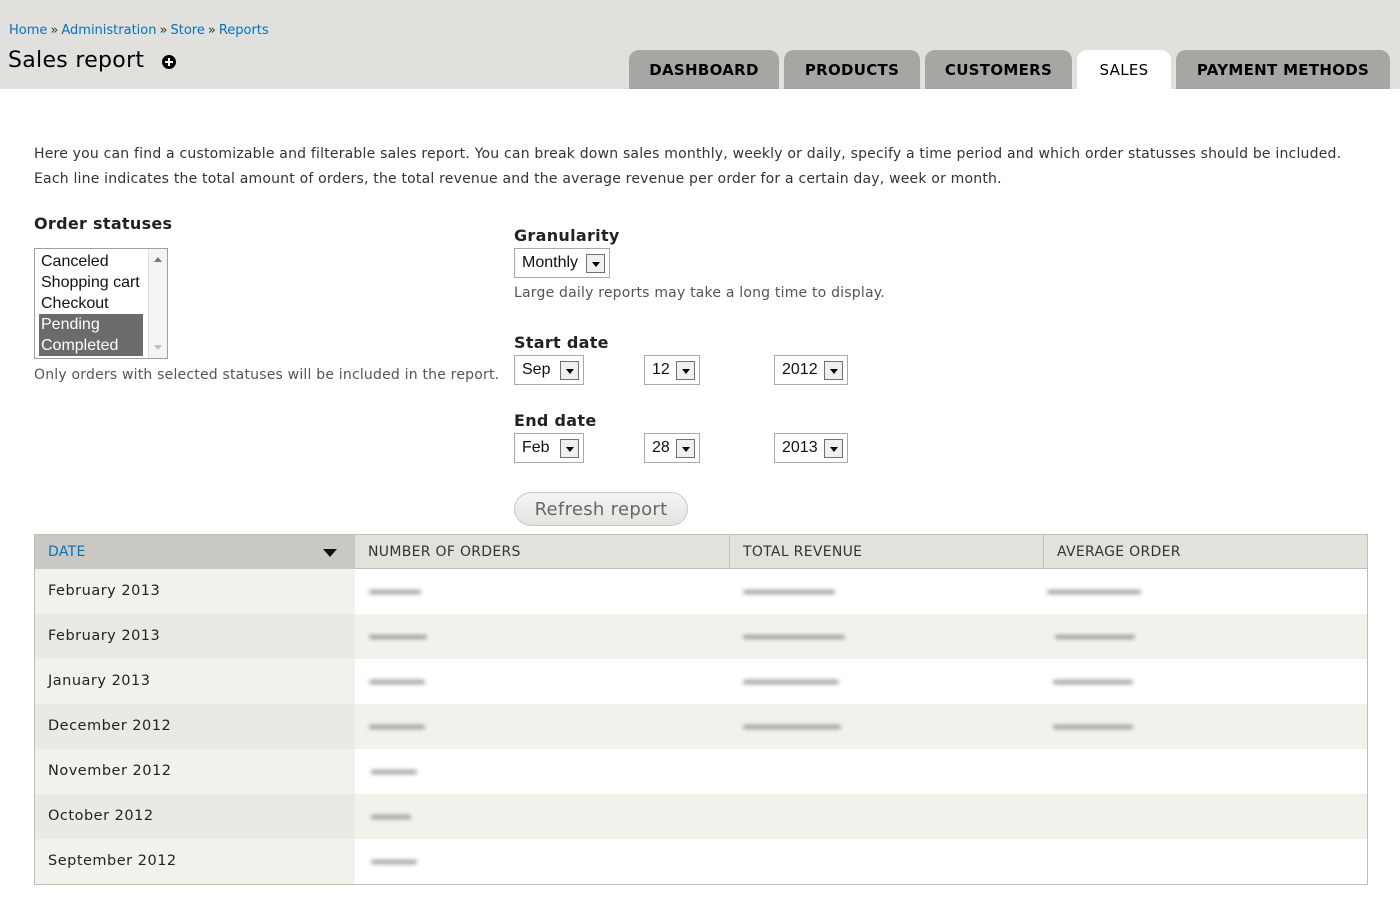 The height and width of the screenshot is (900, 1400). I want to click on start-month-select: Sep, so click(549, 370).